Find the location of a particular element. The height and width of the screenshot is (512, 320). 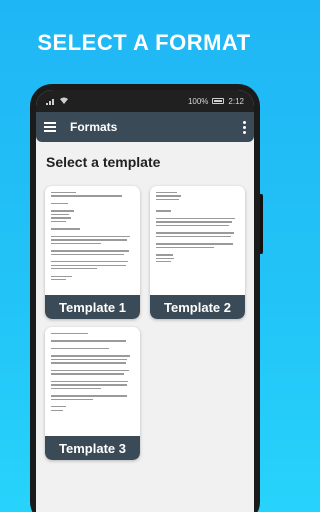

template-card-3: Template 3 is located at coordinates (92, 393).